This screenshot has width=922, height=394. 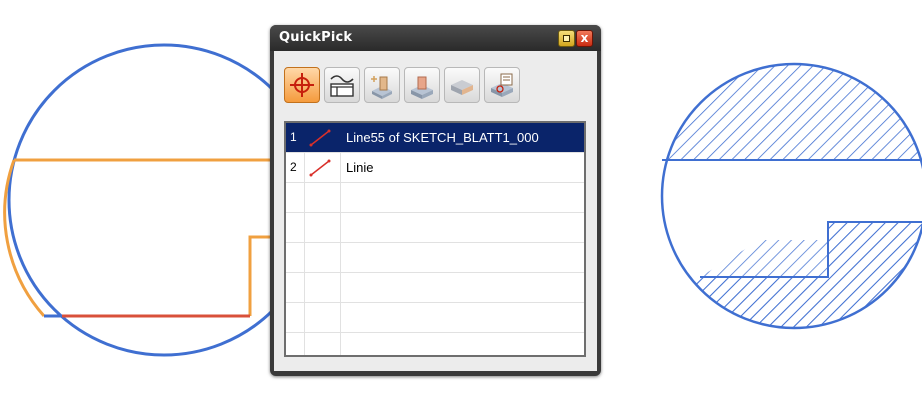 I want to click on curve-filter-button, so click(x=342, y=85).